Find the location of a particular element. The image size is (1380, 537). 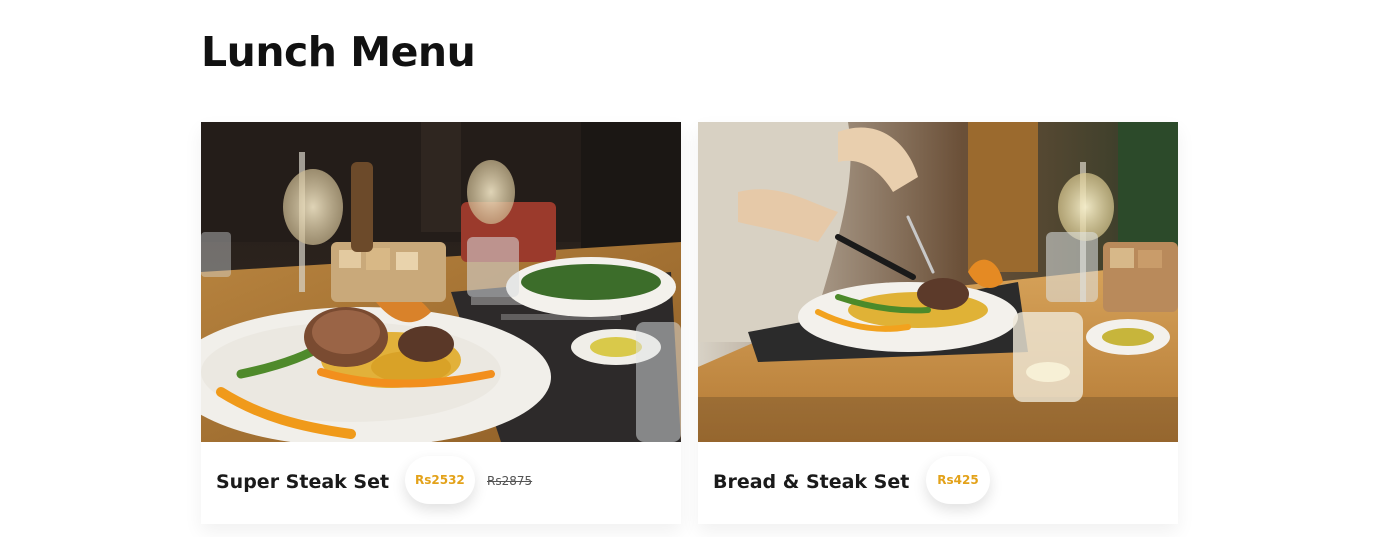

menu-card-footer: Bread & Steak Set Rs425 is located at coordinates (938, 483).